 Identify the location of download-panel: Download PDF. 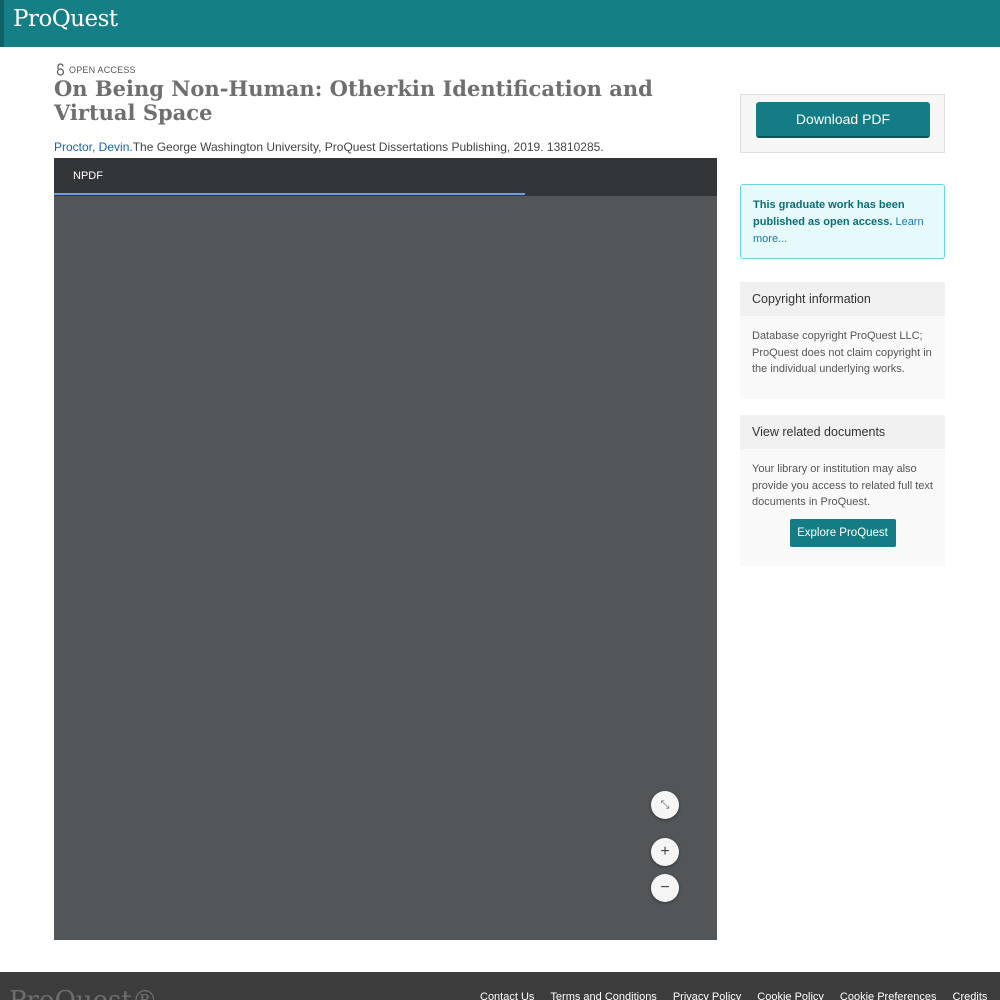
(842, 123).